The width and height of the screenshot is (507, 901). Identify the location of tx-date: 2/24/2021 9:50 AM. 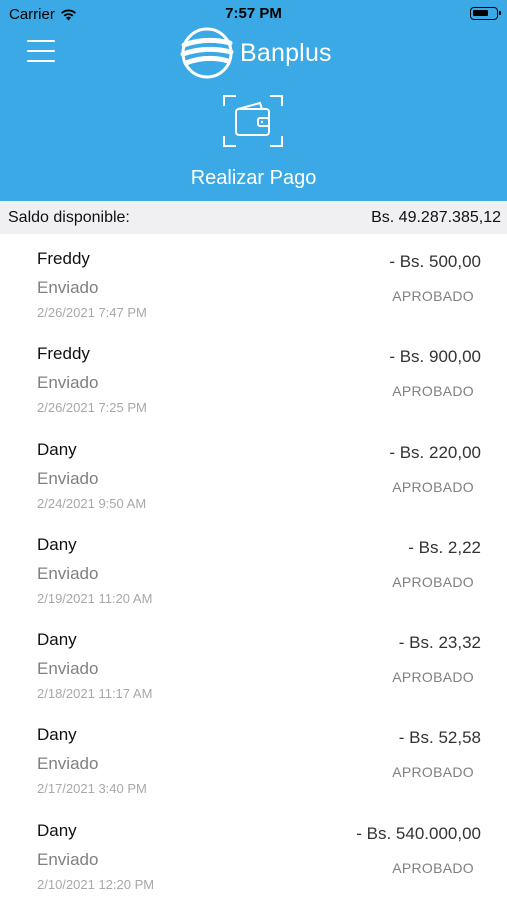
(92, 503).